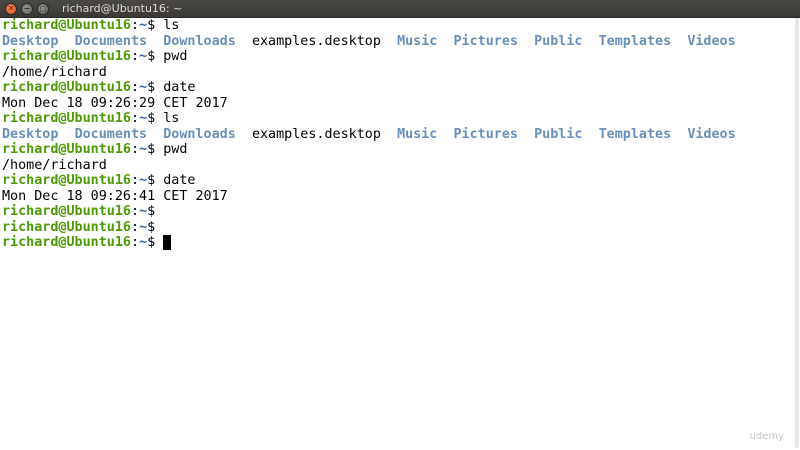 This screenshot has height=450, width=800. What do you see at coordinates (397, 197) in the screenshot?
I see `terminal-line: Mon Dec 18 09:26:41 CET 2017` at bounding box center [397, 197].